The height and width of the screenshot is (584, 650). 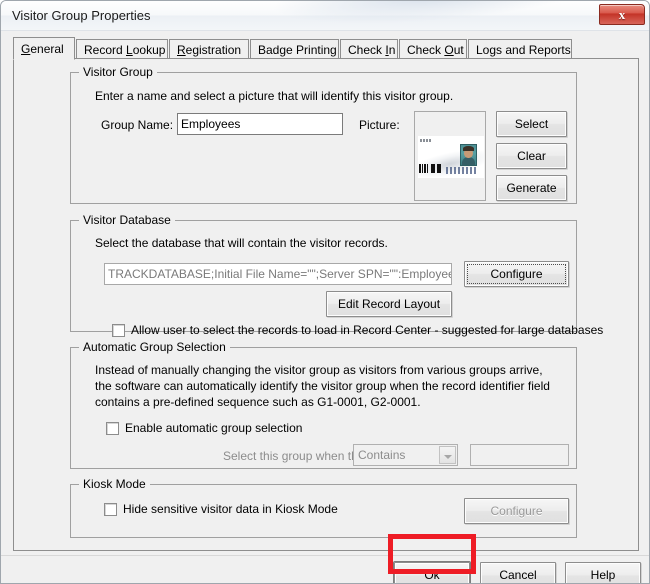 I want to click on picture-label: Picture:, so click(x=379, y=125).